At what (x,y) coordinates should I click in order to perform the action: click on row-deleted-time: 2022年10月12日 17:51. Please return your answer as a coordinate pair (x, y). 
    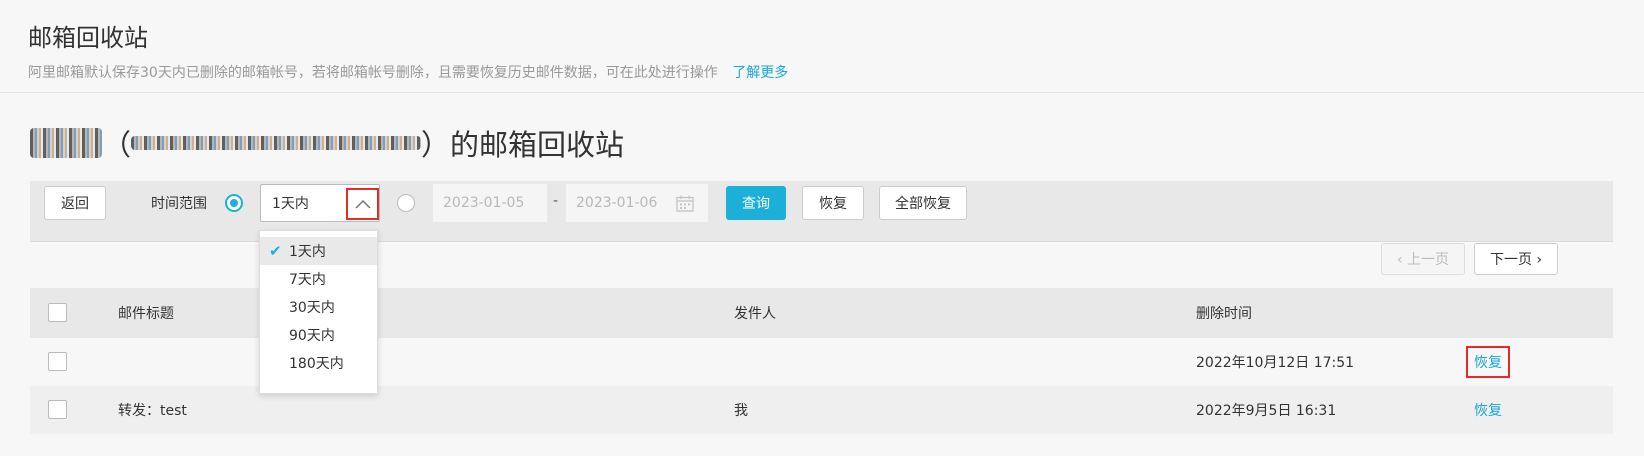
    Looking at the image, I should click on (1275, 363).